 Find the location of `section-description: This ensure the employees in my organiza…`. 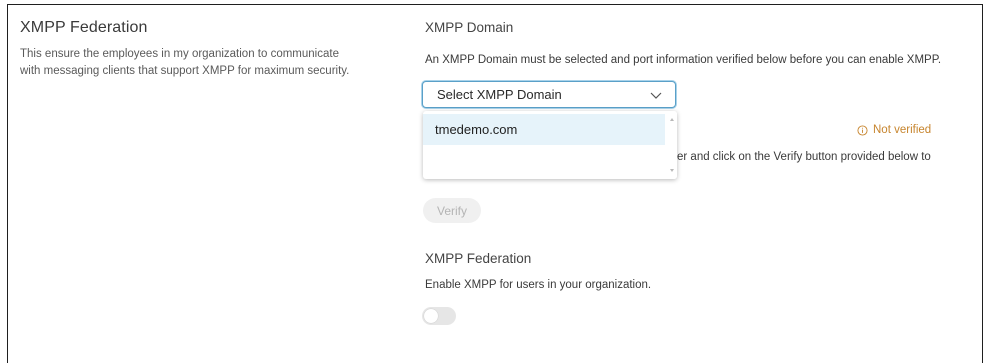

section-description: This ensure the employees in my organiza… is located at coordinates (185, 62).